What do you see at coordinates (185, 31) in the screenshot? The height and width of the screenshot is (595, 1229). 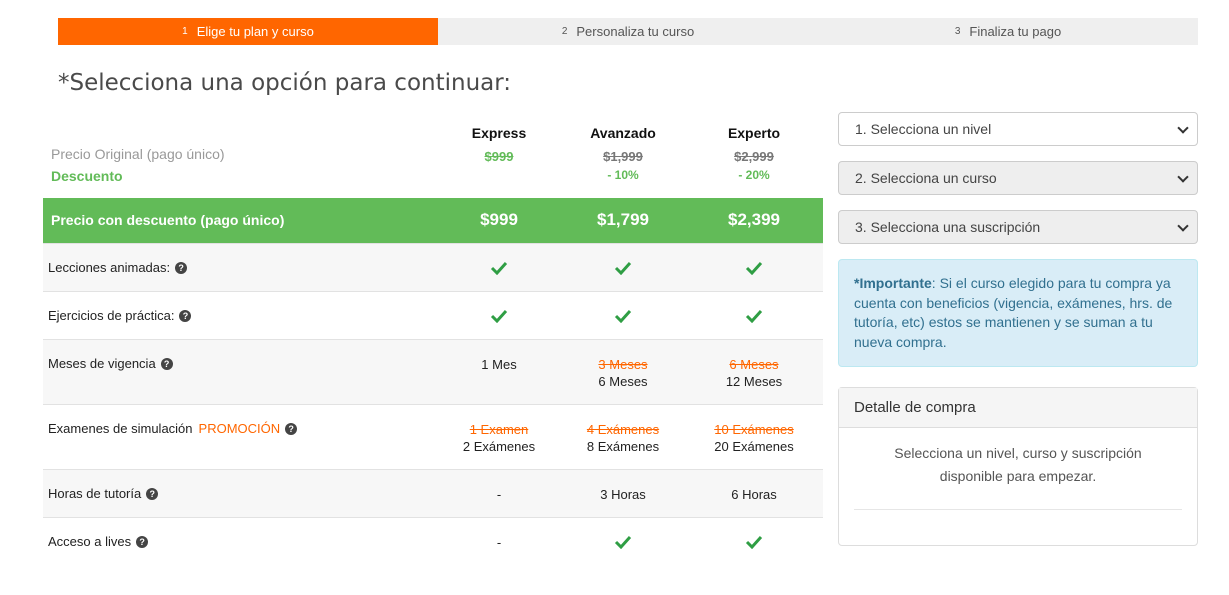 I see `step-number: 1` at bounding box center [185, 31].